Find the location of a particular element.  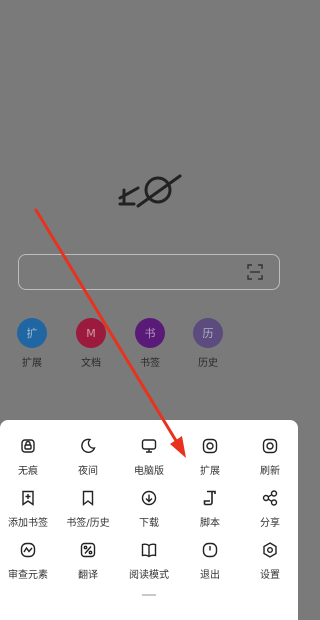

menu-item-label: 无痕 is located at coordinates (28, 471).